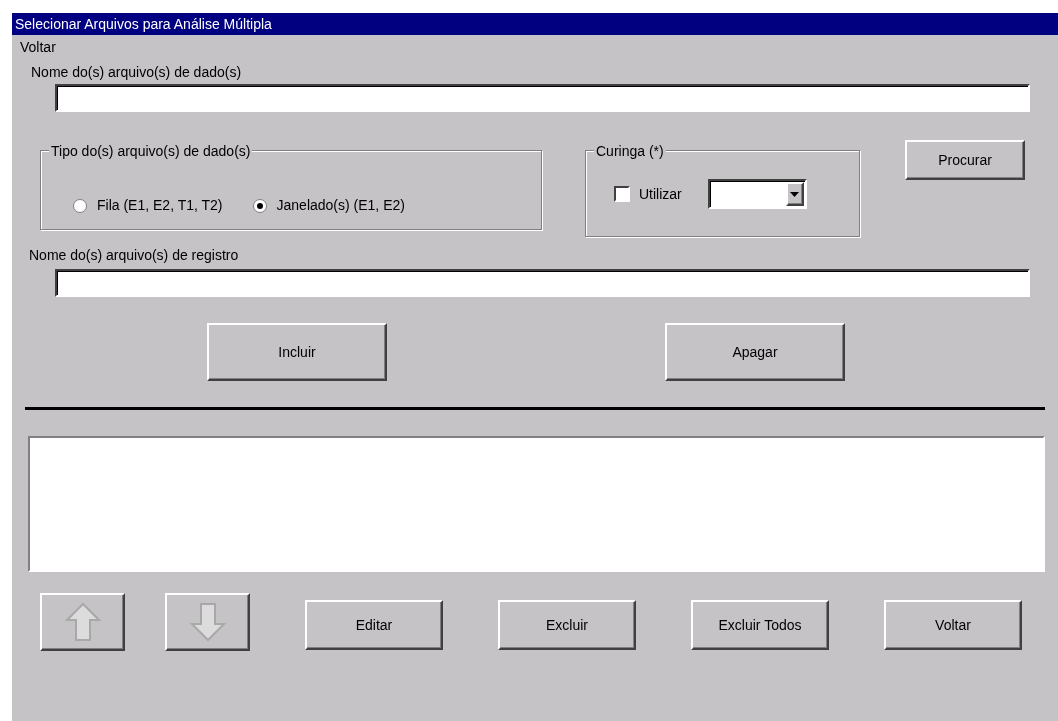  Describe the element at coordinates (134, 255) in the screenshot. I see `field-label: Nome do(s) arquivo(s) de registro` at that location.